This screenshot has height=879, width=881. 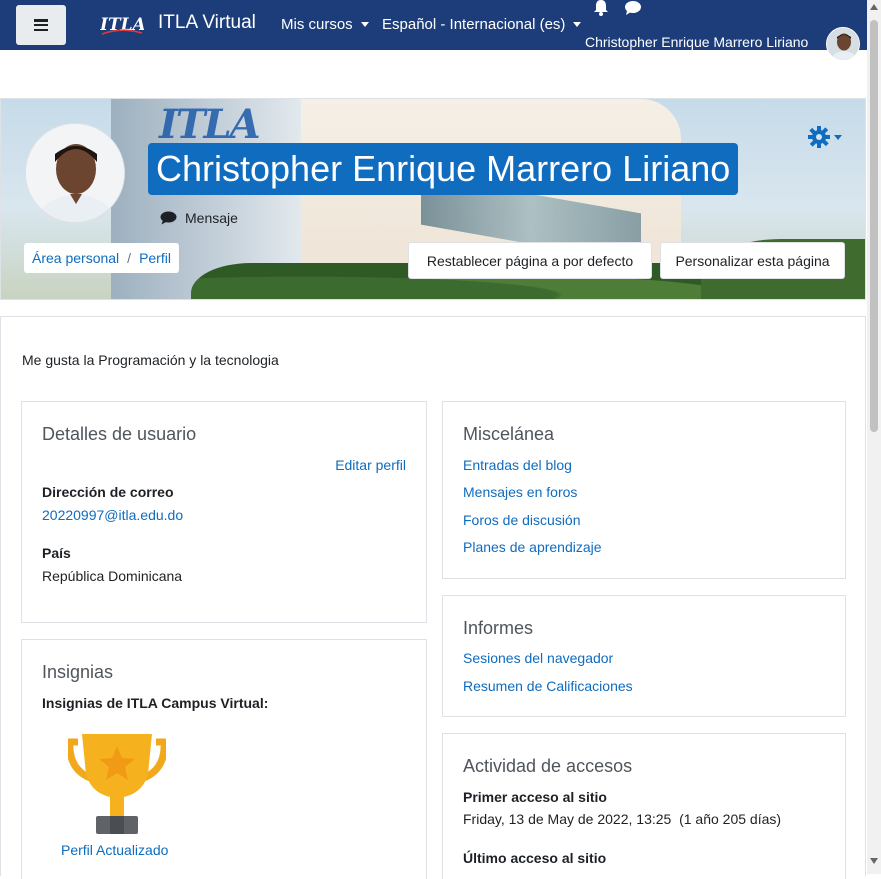 I want to click on forum-discussions-link: Foros de discusión, so click(x=522, y=520).